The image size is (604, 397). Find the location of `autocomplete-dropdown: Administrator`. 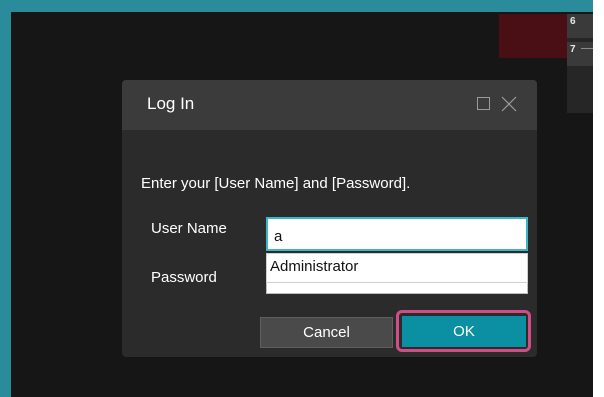

autocomplete-dropdown: Administrator is located at coordinates (397, 268).